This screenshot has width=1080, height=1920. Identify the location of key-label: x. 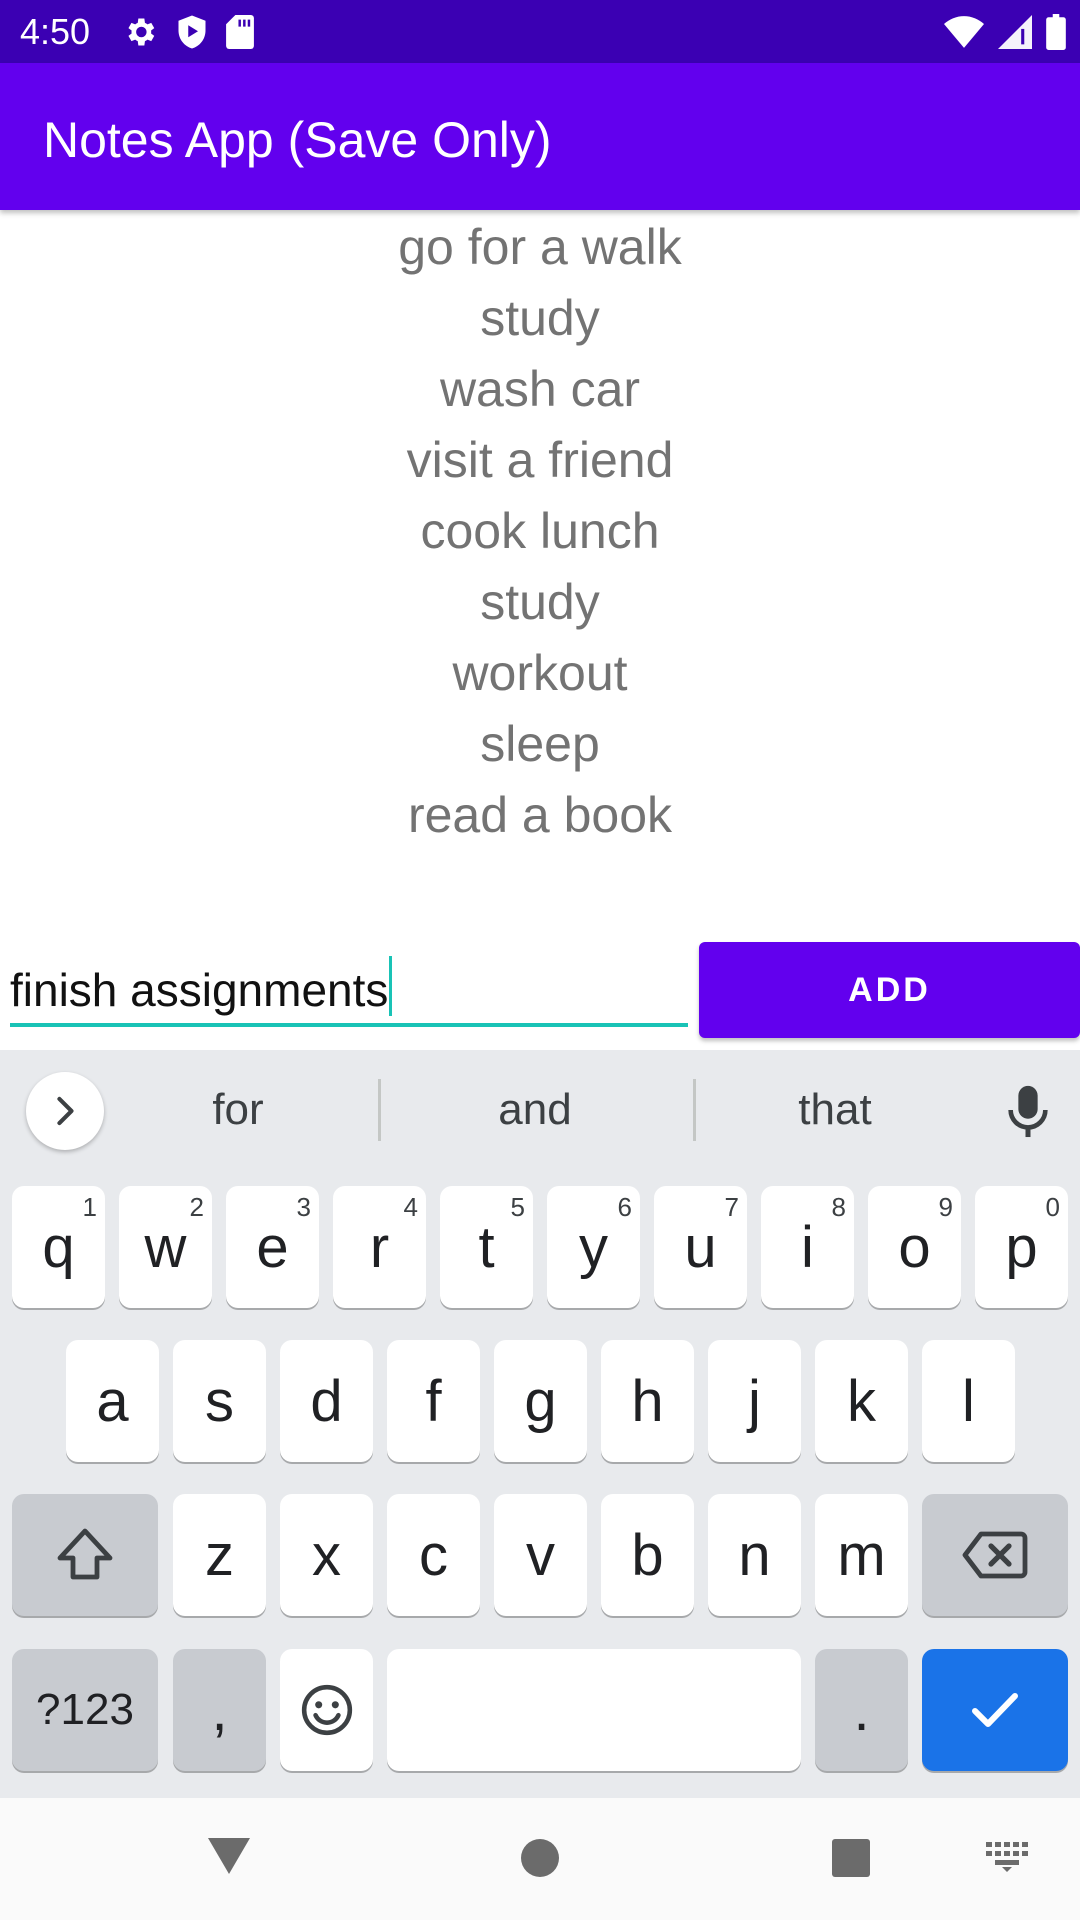
(326, 1555).